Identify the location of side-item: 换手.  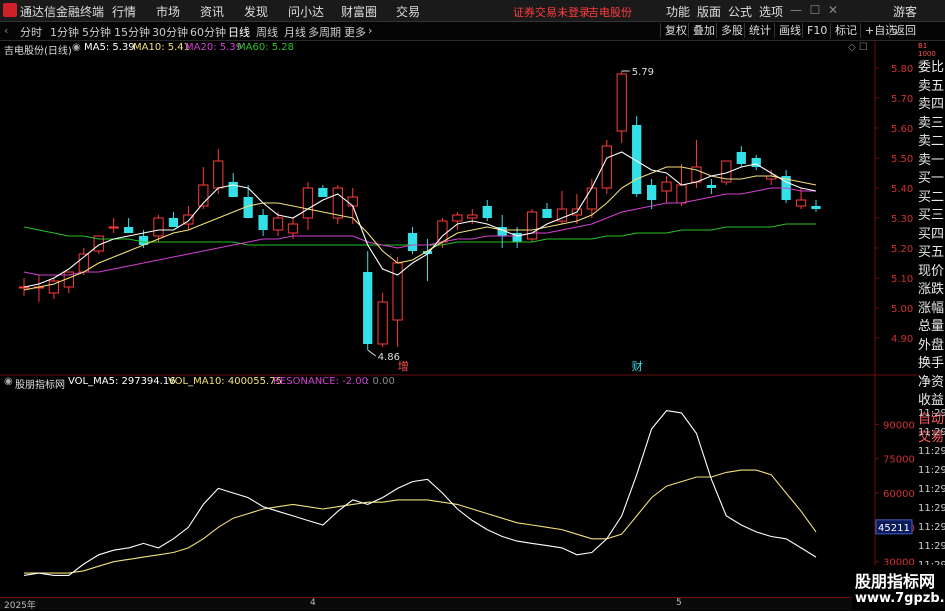
(931, 364).